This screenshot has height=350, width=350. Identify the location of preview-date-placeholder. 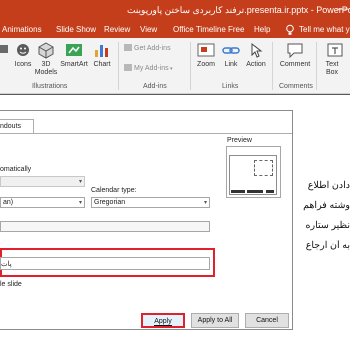
(238, 191).